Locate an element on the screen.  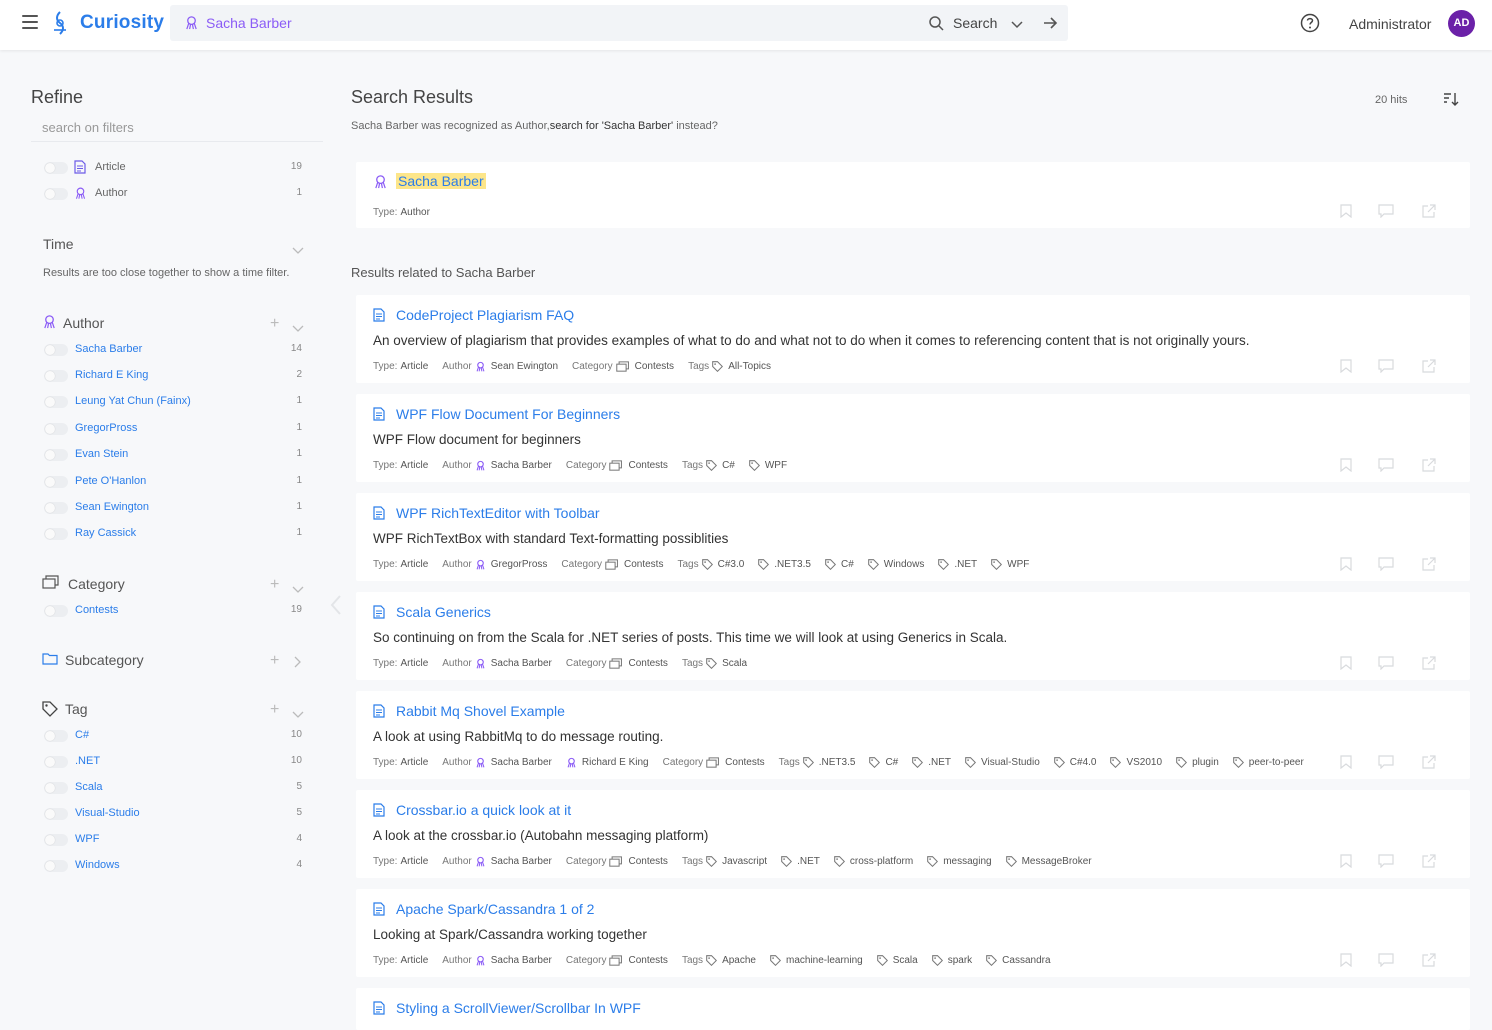
filter-label: Sacha Barber is located at coordinates (108, 349).